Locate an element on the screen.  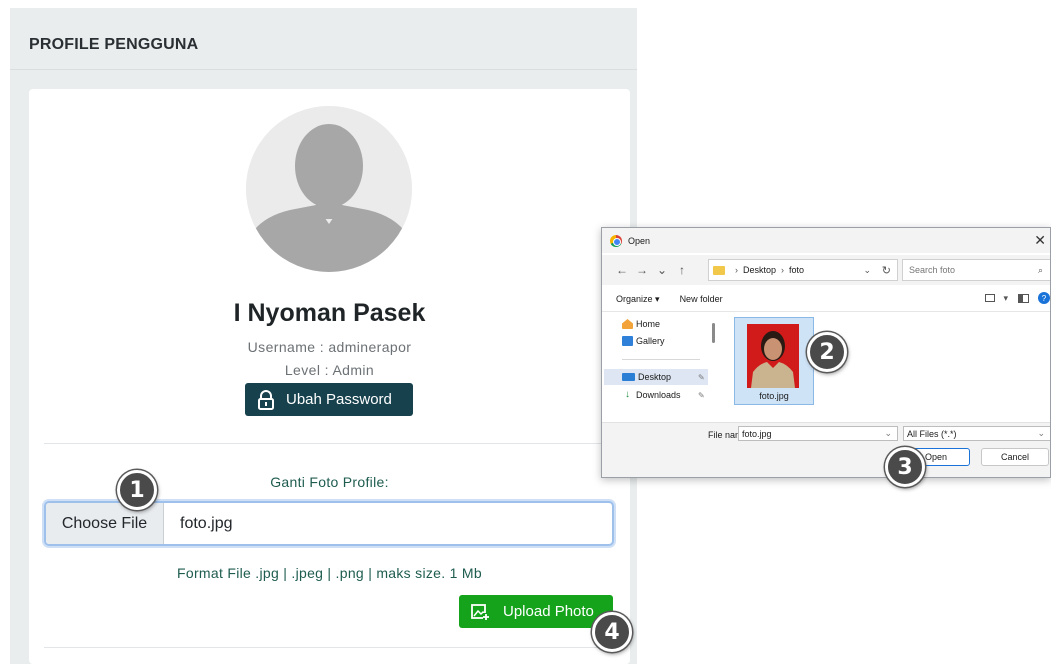
navigation-pane: Home Gallery Desktop ✎ ↓ Downloads ✎ is located at coordinates (656, 368).